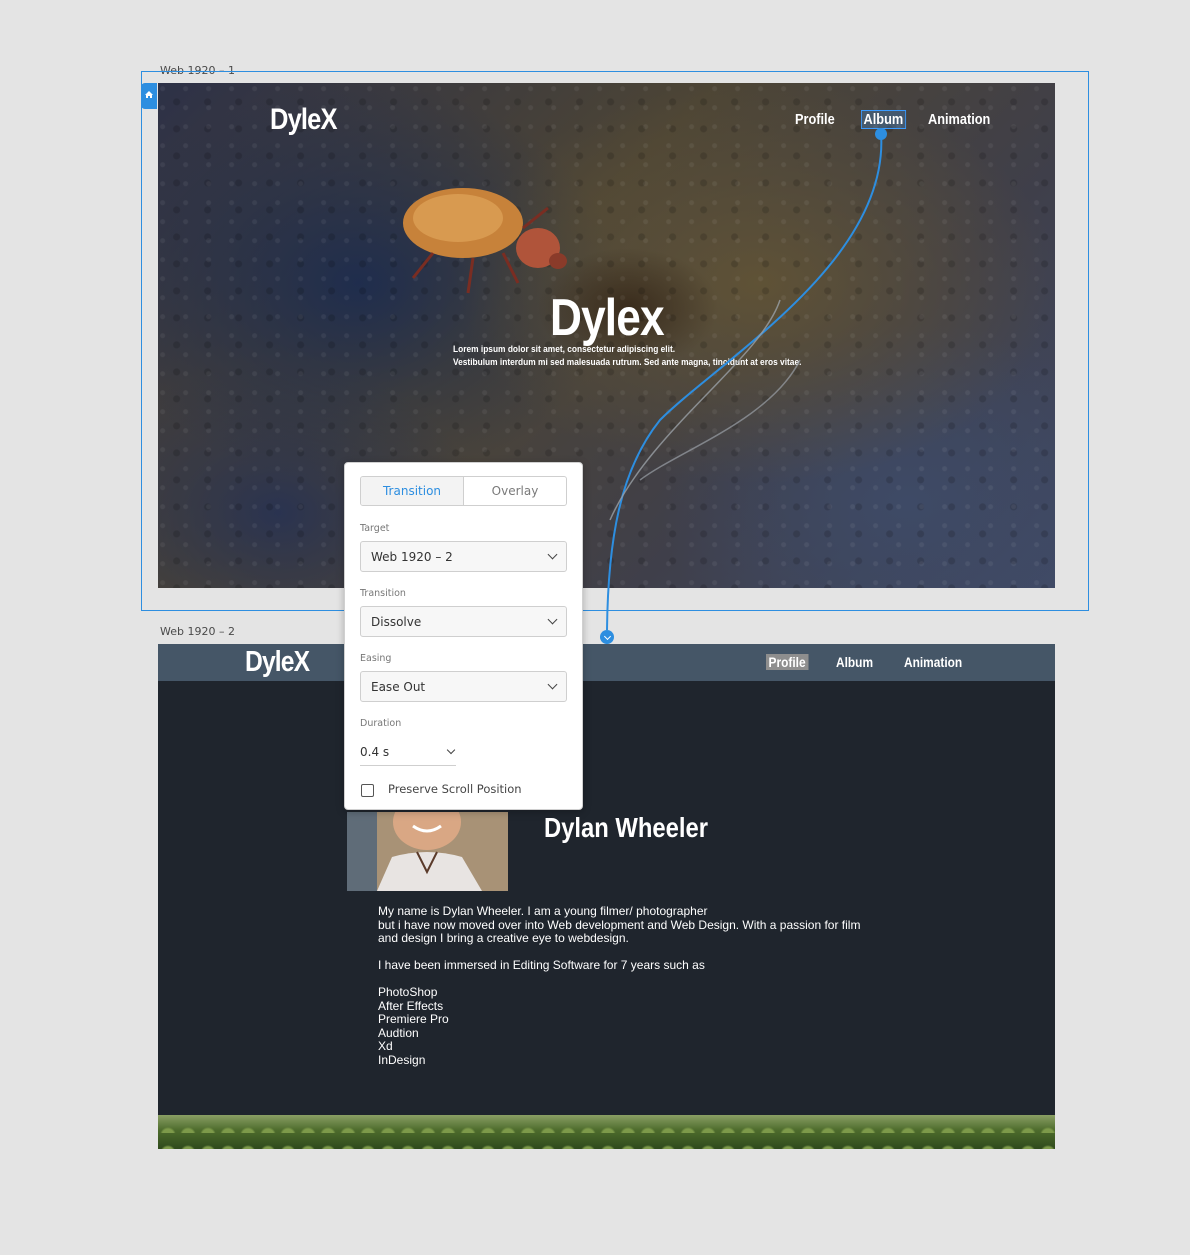 The height and width of the screenshot is (1255, 1190). Describe the element at coordinates (412, 491) in the screenshot. I see `tab-transition: Transition` at that location.